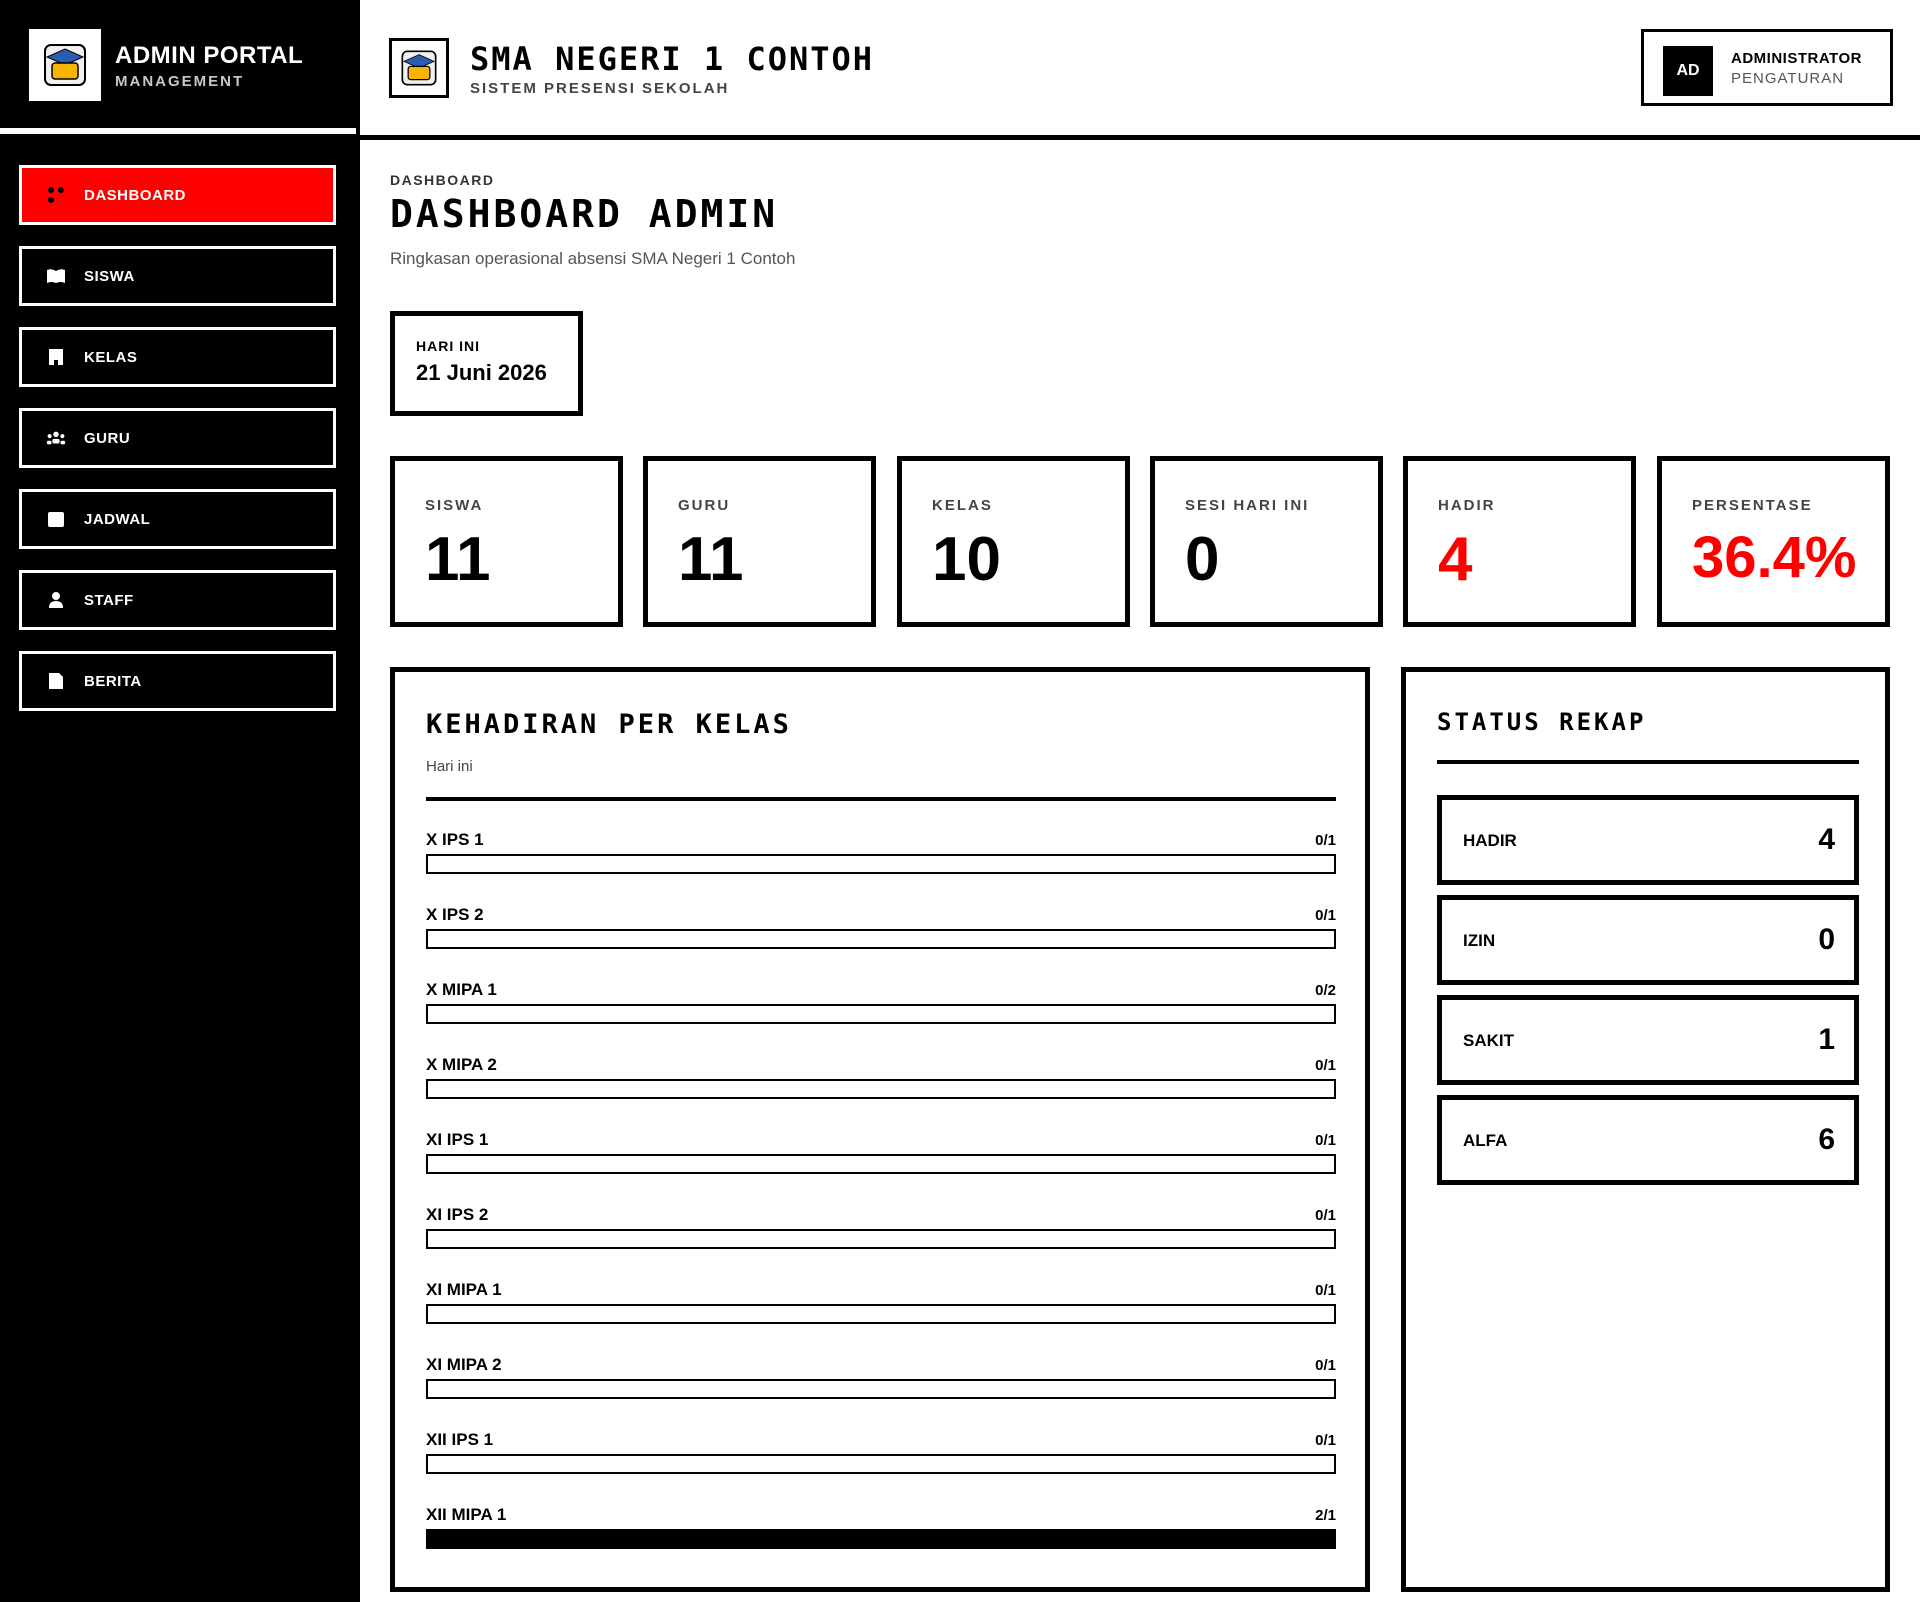 The width and height of the screenshot is (1920, 1602). I want to click on brand-subtitle: MANAGEMENT, so click(180, 81).